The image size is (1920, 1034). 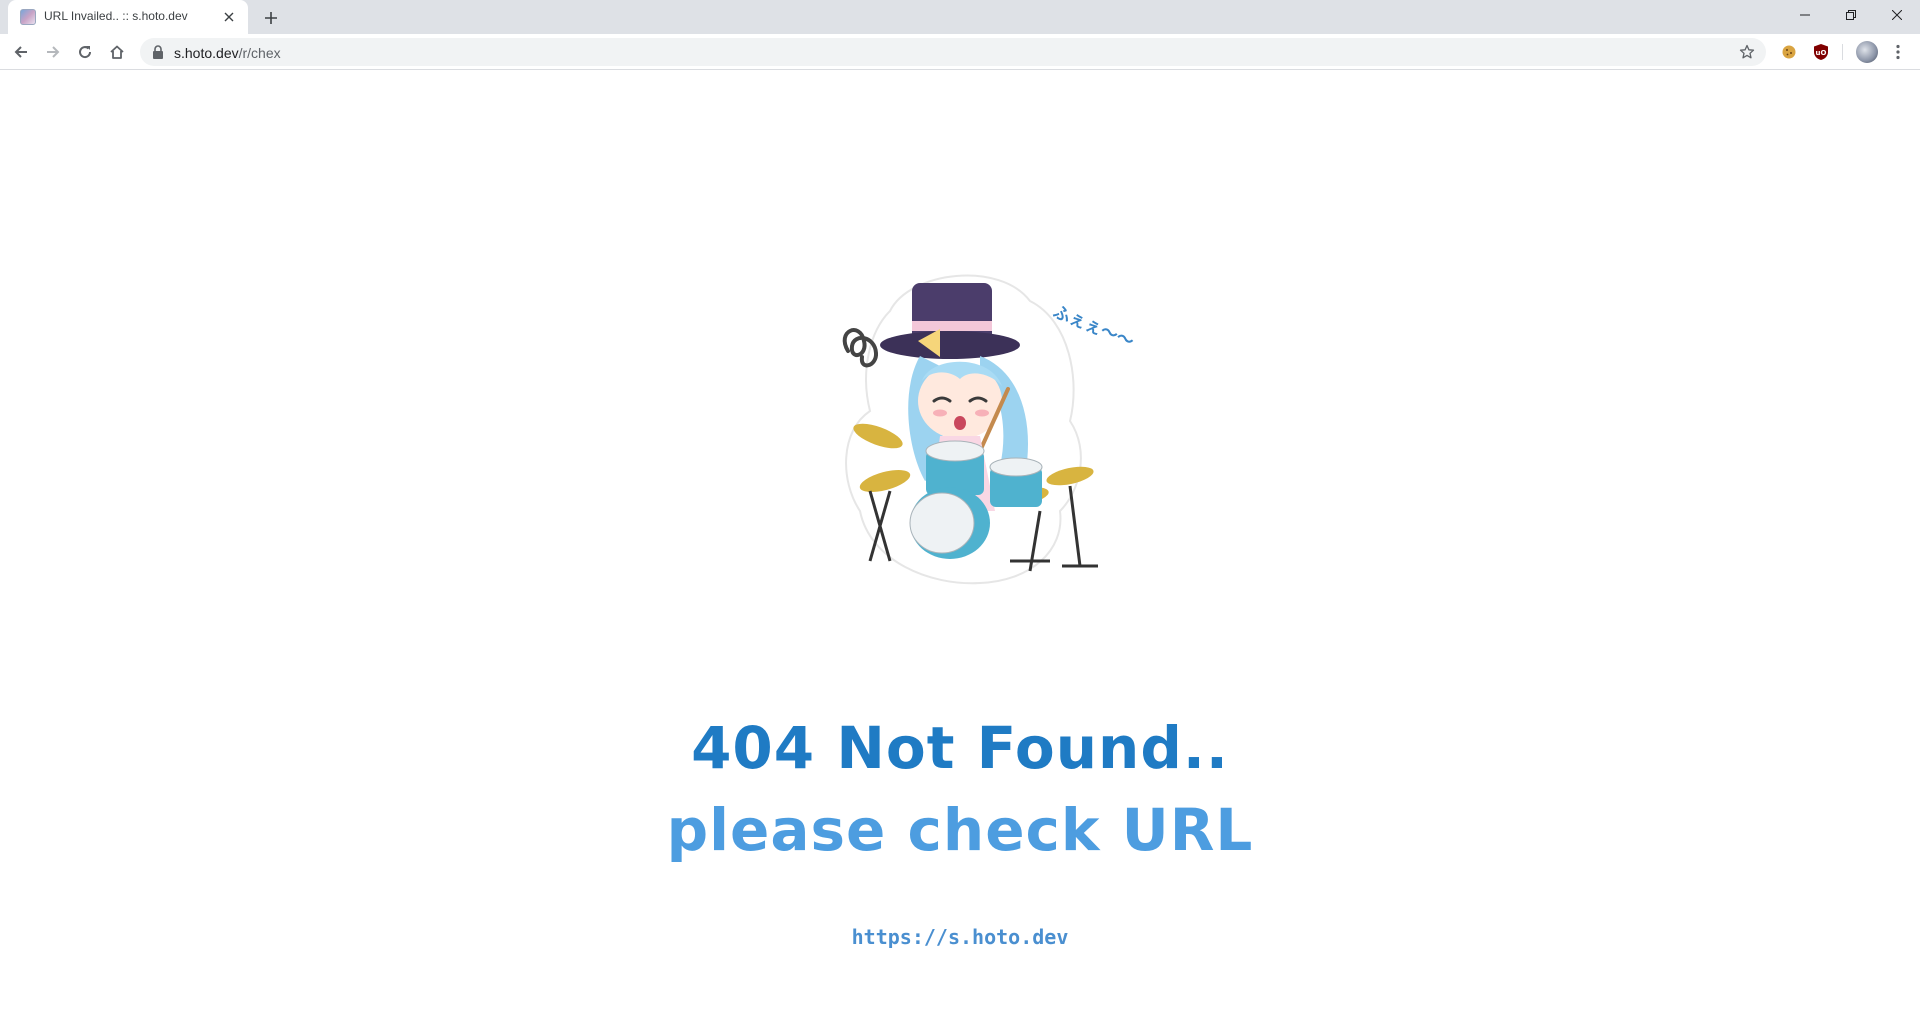 What do you see at coordinates (989, 429) in the screenshot?
I see `chibi-drummer-illustration: ふぇぇ〜〜` at bounding box center [989, 429].